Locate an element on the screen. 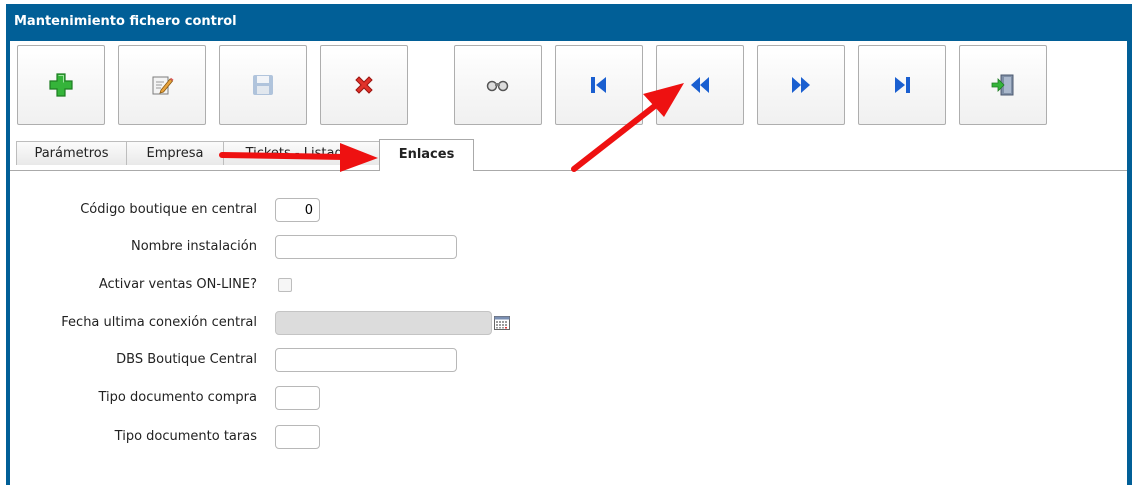 Image resolution: width=1132 pixels, height=485 pixels. next-record-icon is located at coordinates (801, 85).